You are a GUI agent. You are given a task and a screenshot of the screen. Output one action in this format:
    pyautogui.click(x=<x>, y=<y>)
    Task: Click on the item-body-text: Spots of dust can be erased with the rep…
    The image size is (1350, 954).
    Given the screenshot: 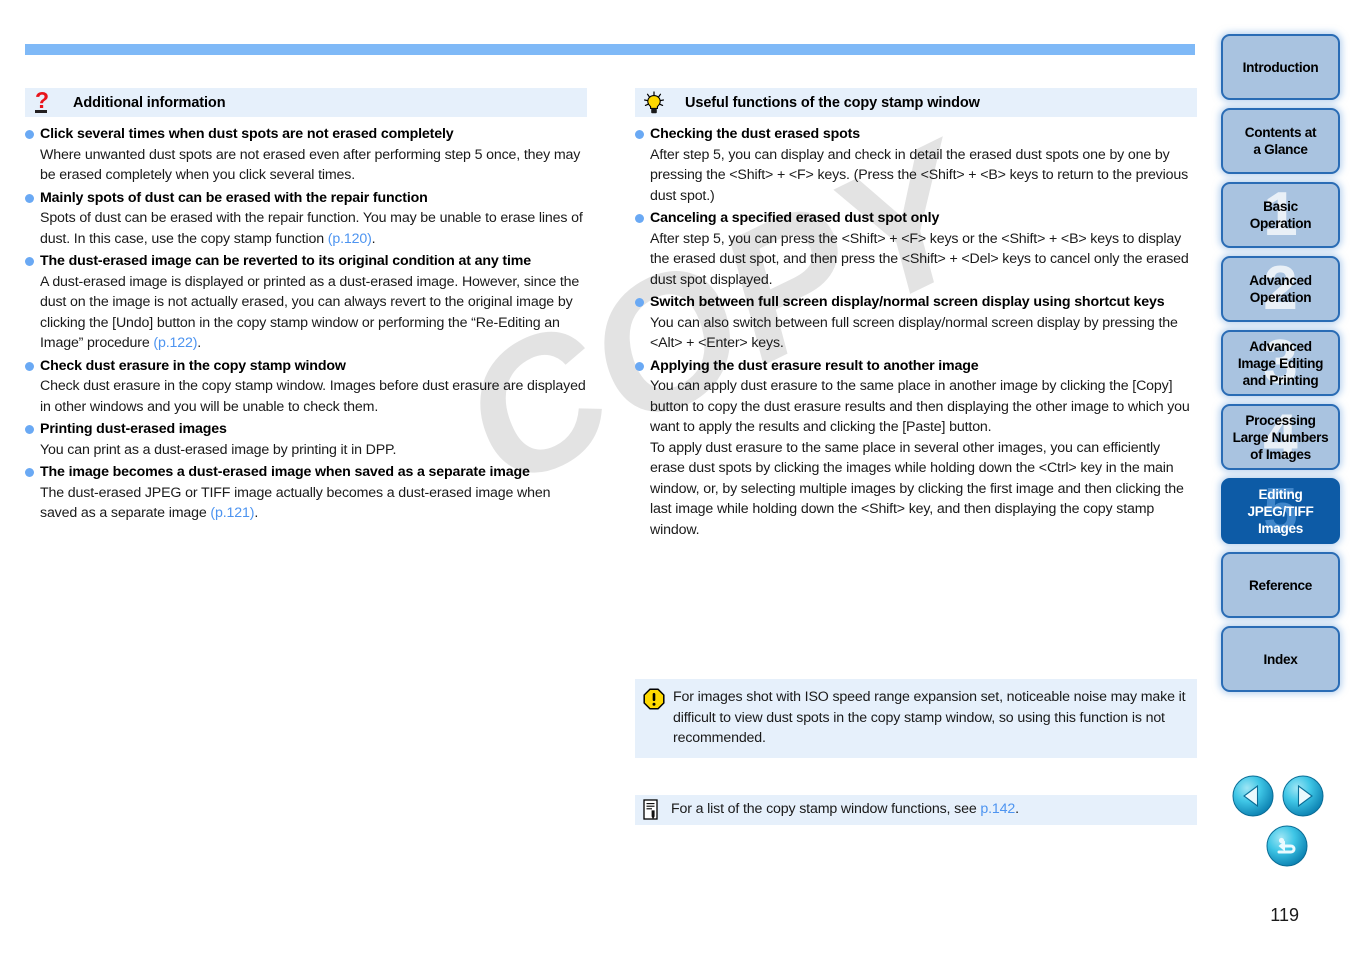 What is the action you would take?
    pyautogui.click(x=311, y=228)
    